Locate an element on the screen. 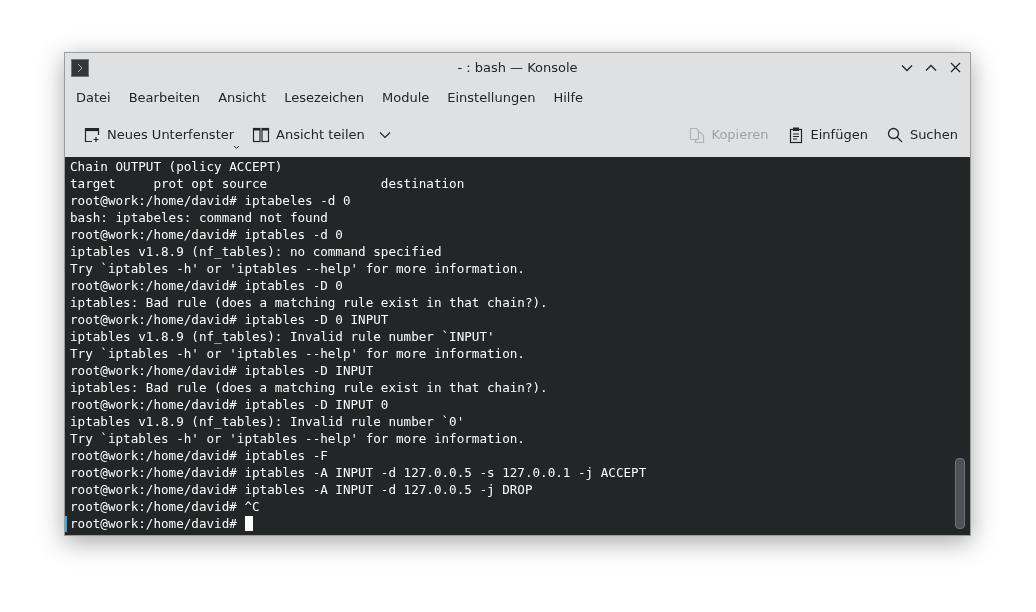 Image resolution: width=1036 pixels, height=612 pixels. terminal-line: root@work:/home/david# ^C is located at coordinates (165, 506).